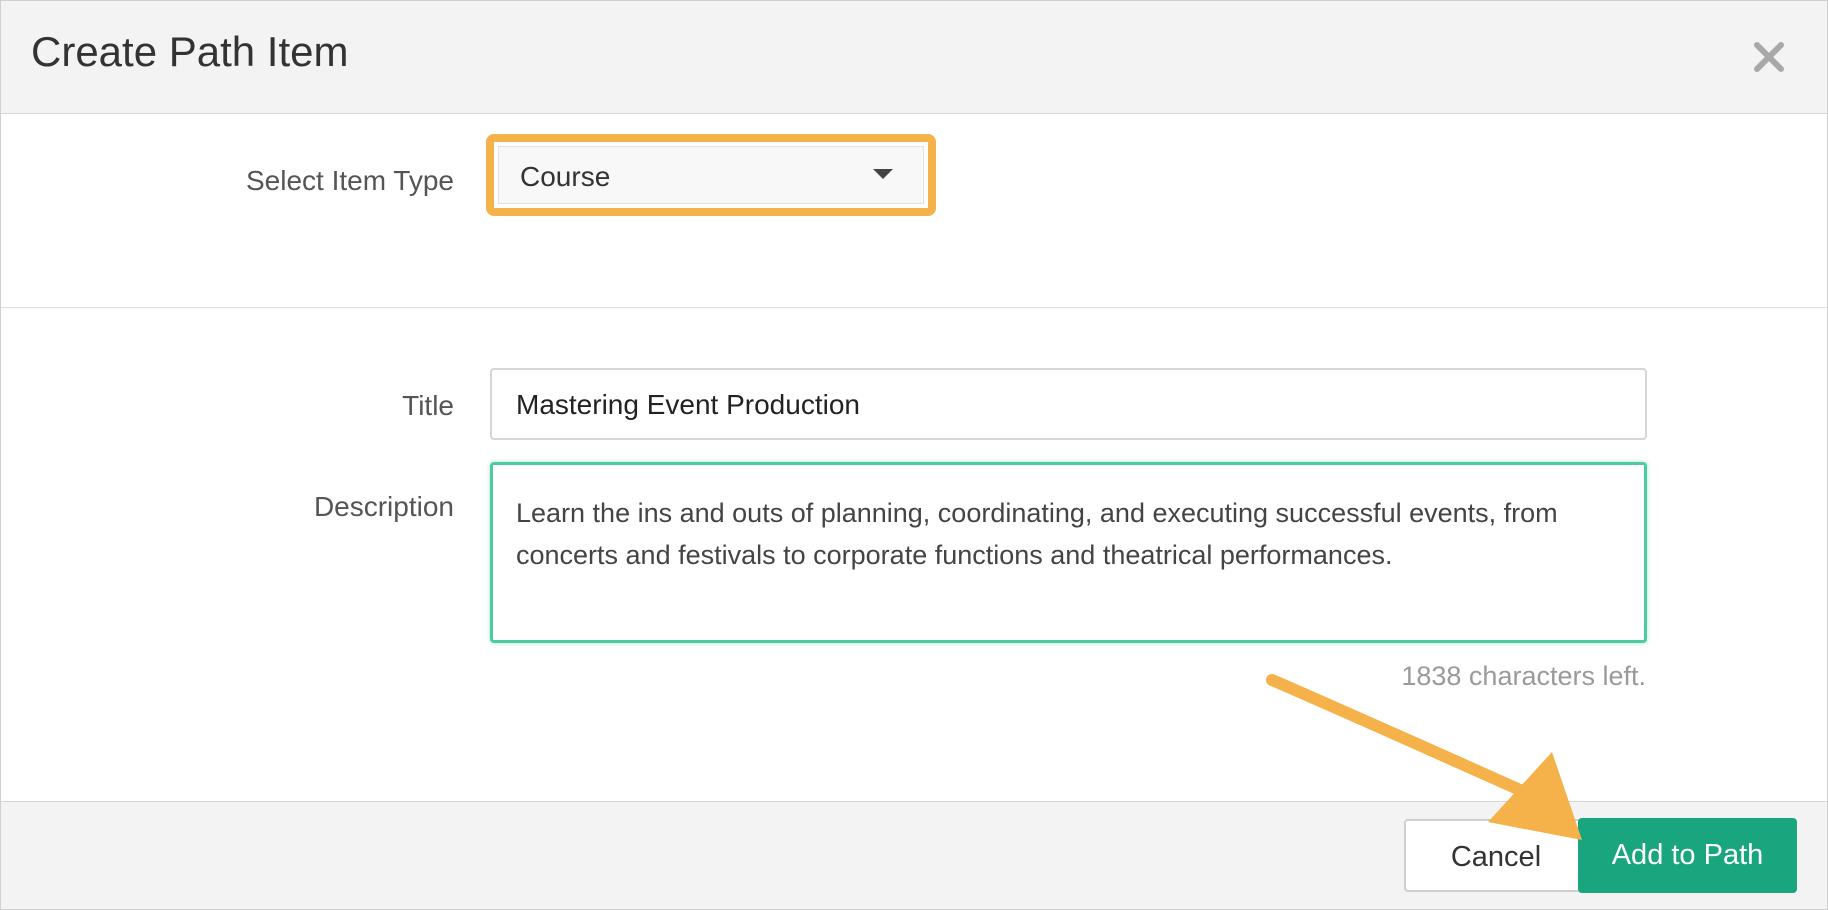 Image resolution: width=1828 pixels, height=910 pixels. What do you see at coordinates (383, 506) in the screenshot?
I see `description-label: Description` at bounding box center [383, 506].